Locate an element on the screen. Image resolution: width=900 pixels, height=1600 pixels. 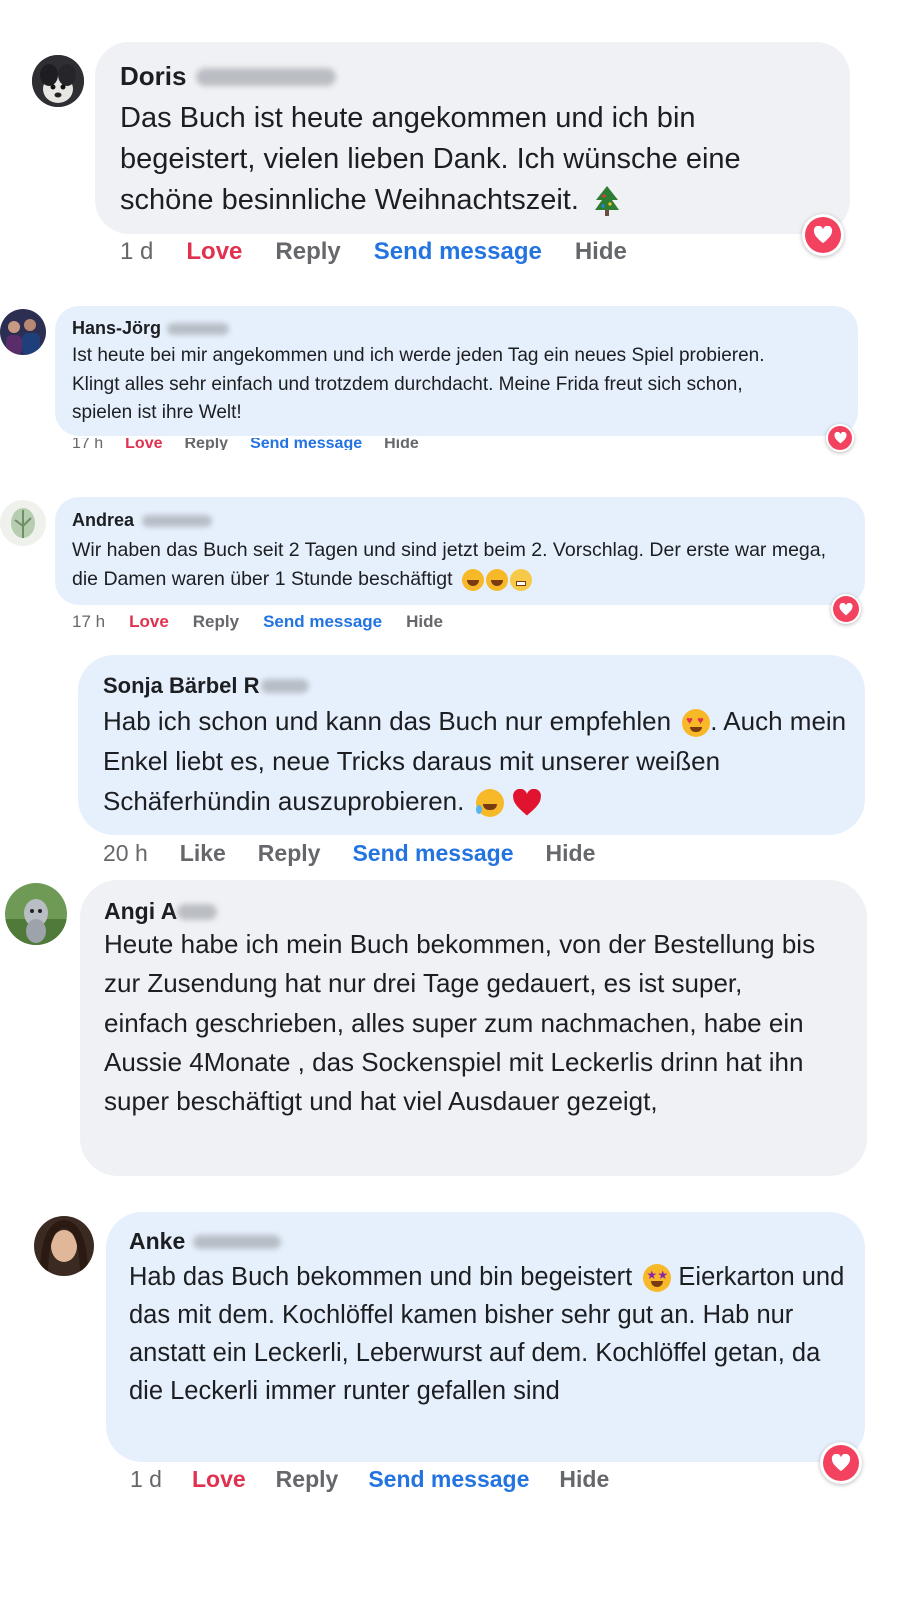
person-avatar-icon is located at coordinates (64, 1246).